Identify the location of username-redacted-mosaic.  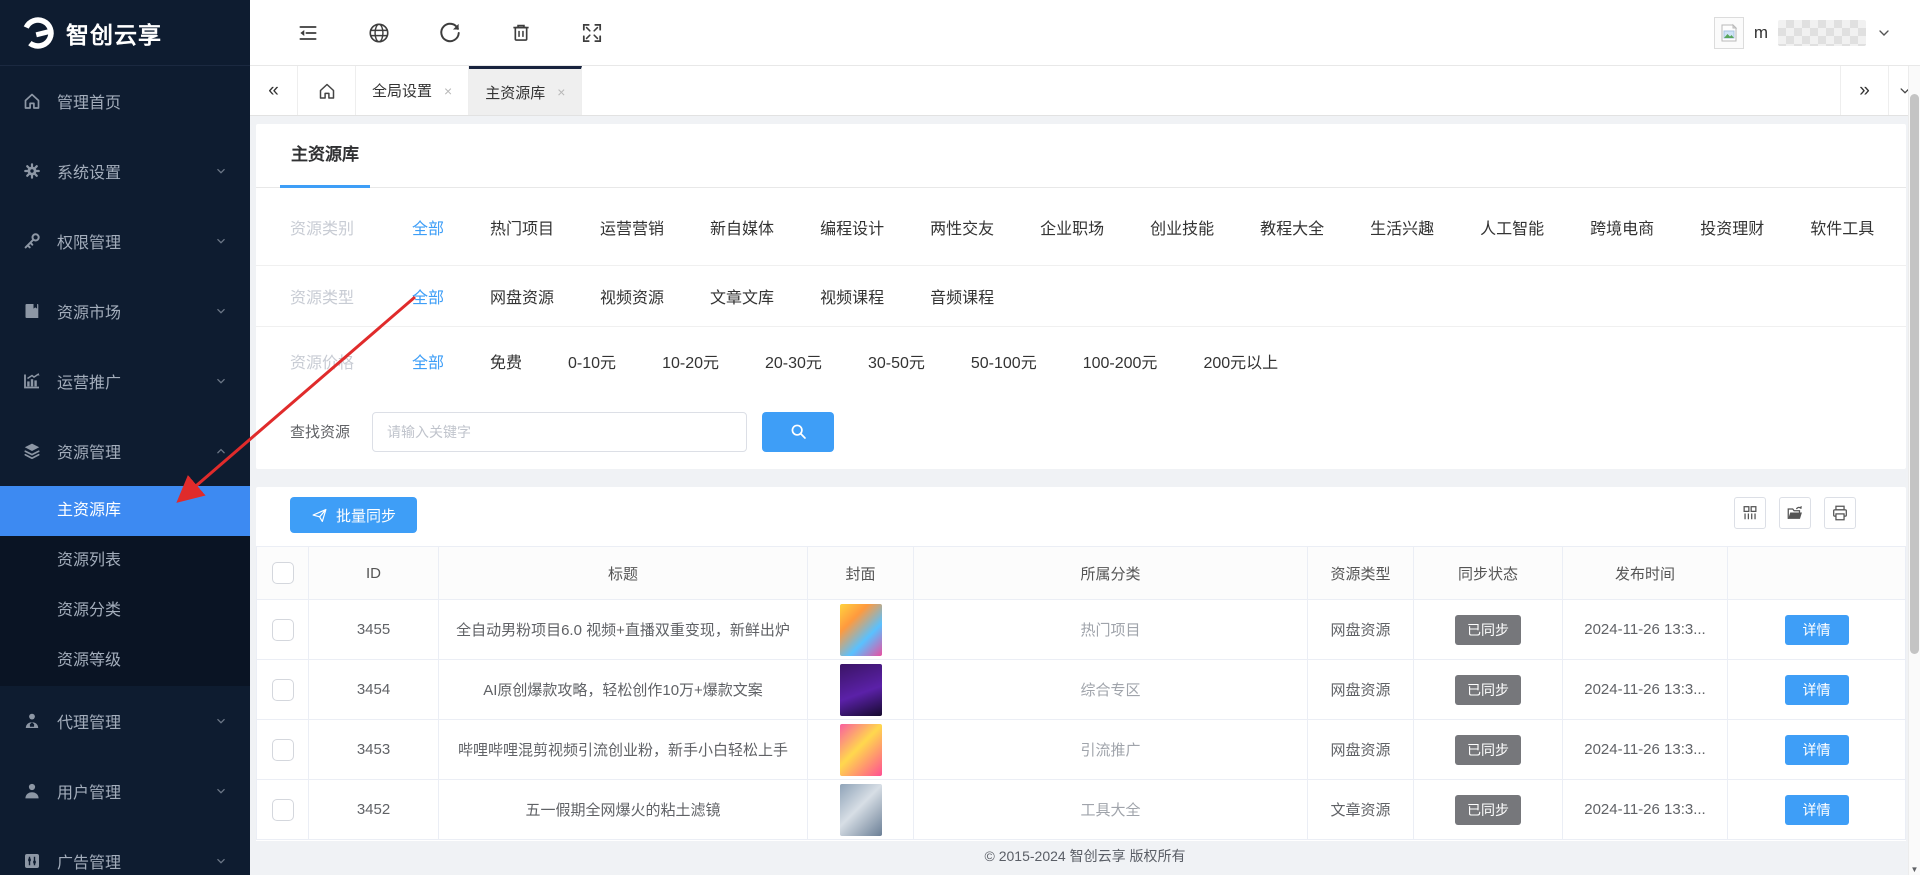
(1822, 32).